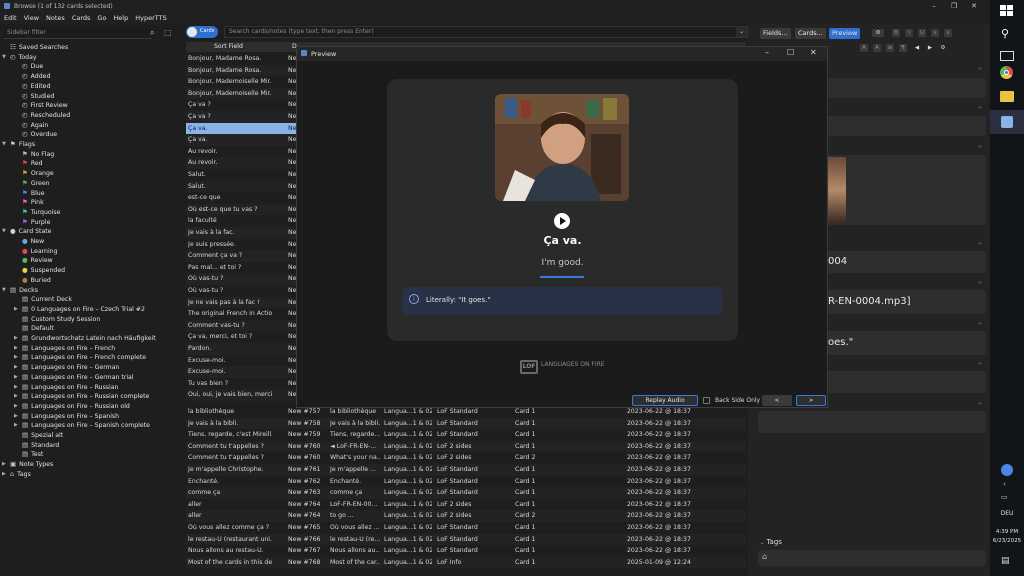 The image size is (1024, 576). What do you see at coordinates (36, 87) in the screenshot?
I see `sidebar-item: ◴ Edited` at bounding box center [36, 87].